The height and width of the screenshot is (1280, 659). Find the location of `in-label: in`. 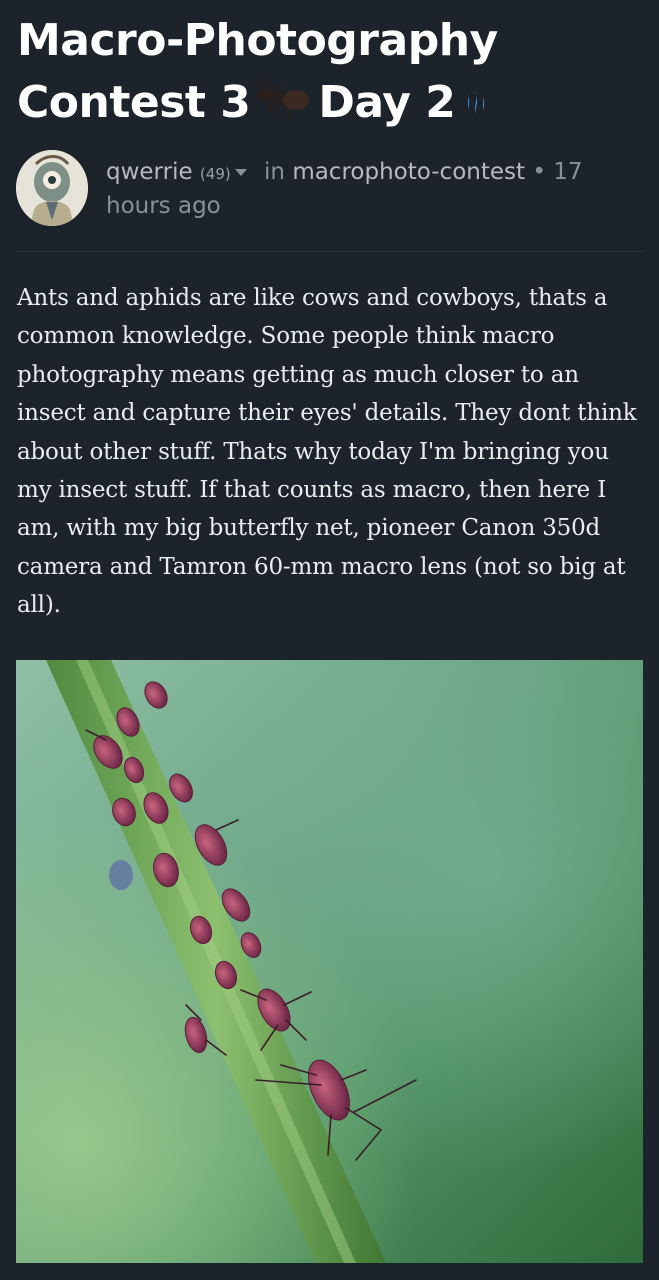

in-label: in is located at coordinates (274, 172).